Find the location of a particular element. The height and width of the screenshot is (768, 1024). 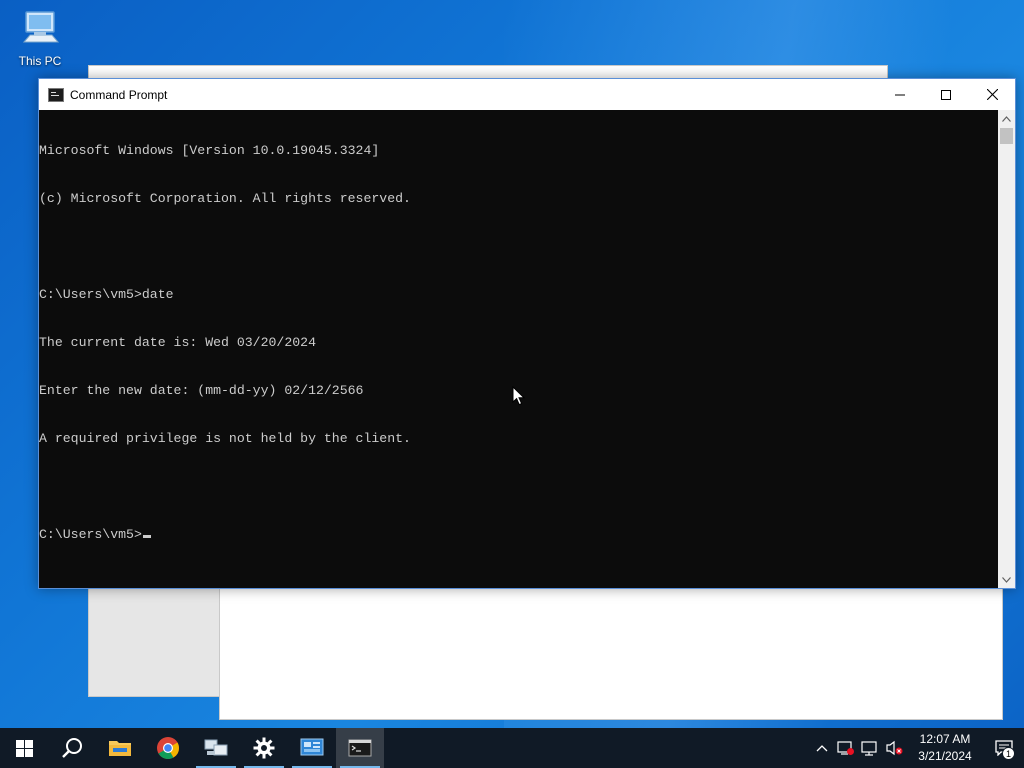

console-line: The current date is: Wed 03/20/2024 is located at coordinates (177, 342).